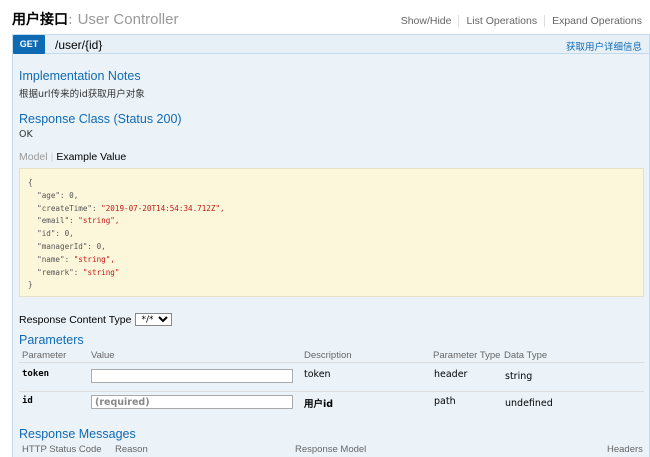 The image size is (650, 457). I want to click on param-data-type: undefined, so click(529, 403).